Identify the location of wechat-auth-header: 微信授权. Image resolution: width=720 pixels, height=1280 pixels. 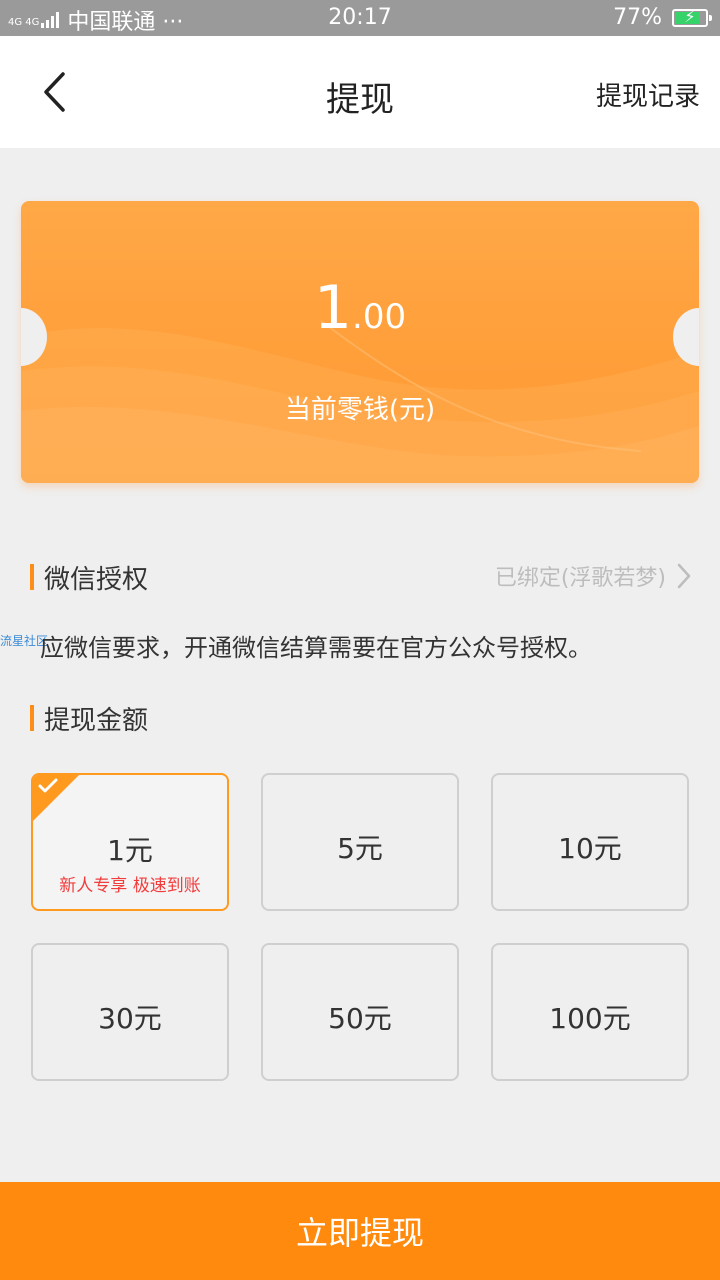
(89, 578).